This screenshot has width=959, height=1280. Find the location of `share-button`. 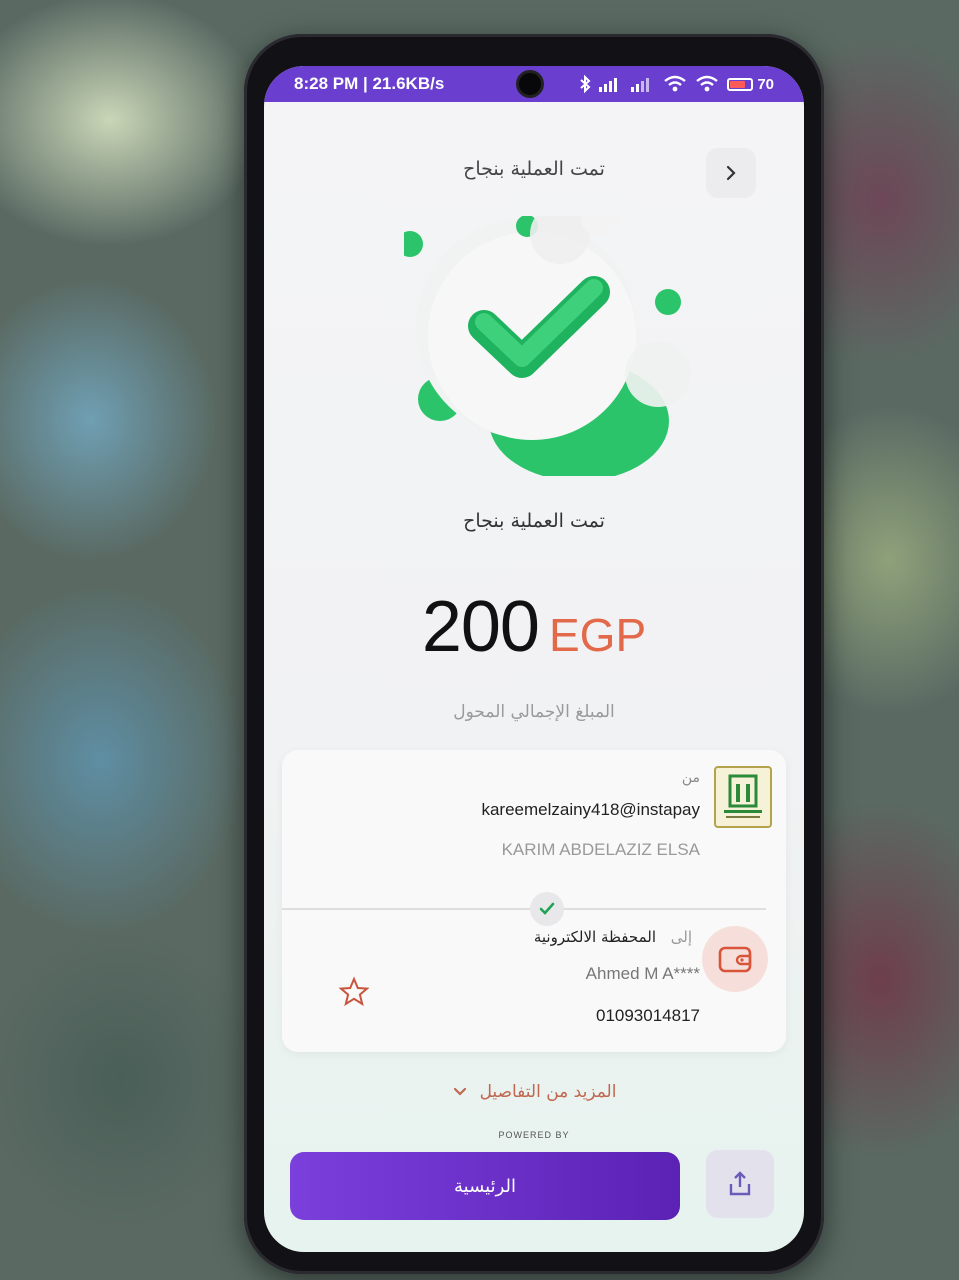

share-button is located at coordinates (740, 1184).